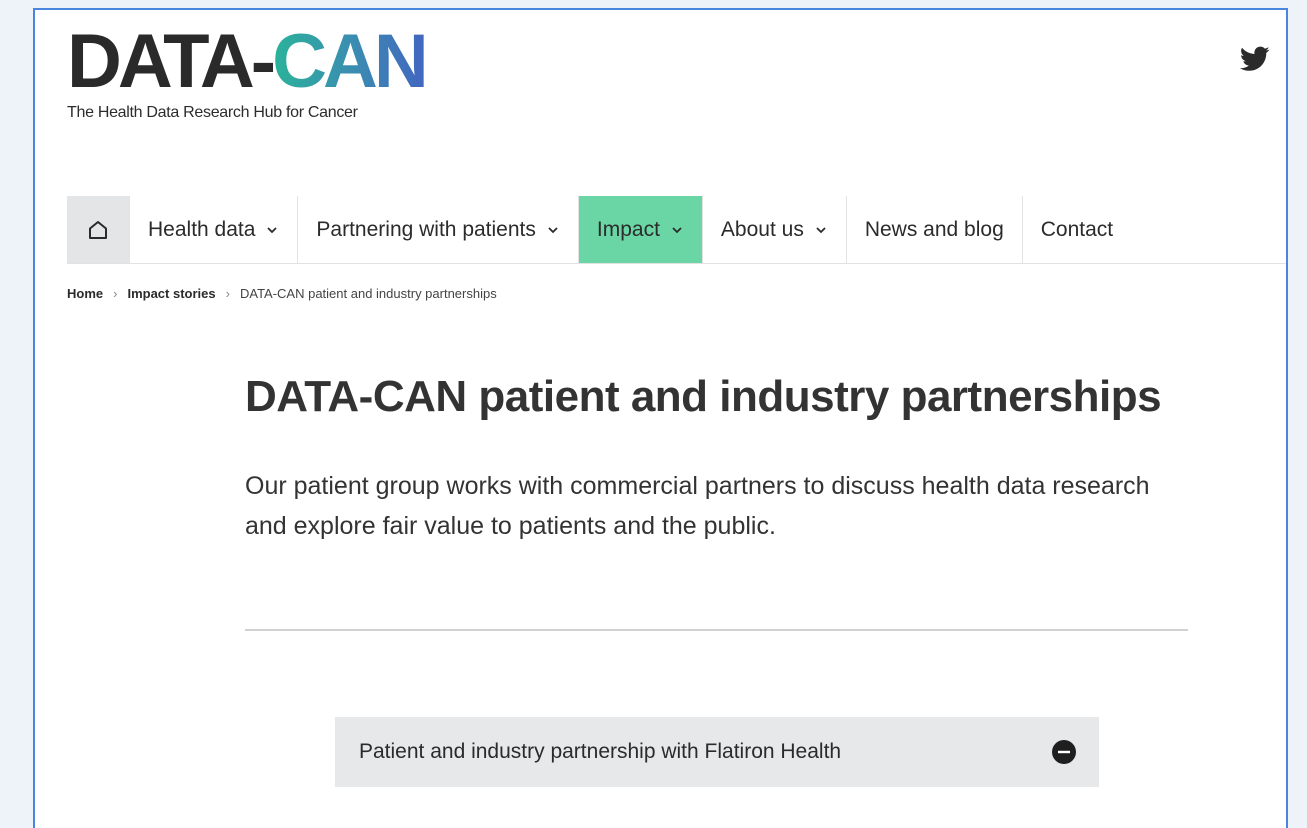 The width and height of the screenshot is (1307, 828). Describe the element at coordinates (85, 293) in the screenshot. I see `breadcrumb-home: Home` at that location.